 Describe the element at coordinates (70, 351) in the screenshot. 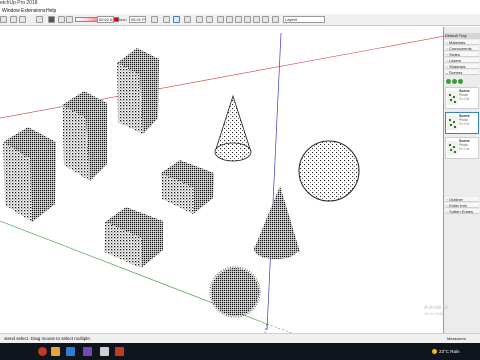

I see `edge-icon` at that location.